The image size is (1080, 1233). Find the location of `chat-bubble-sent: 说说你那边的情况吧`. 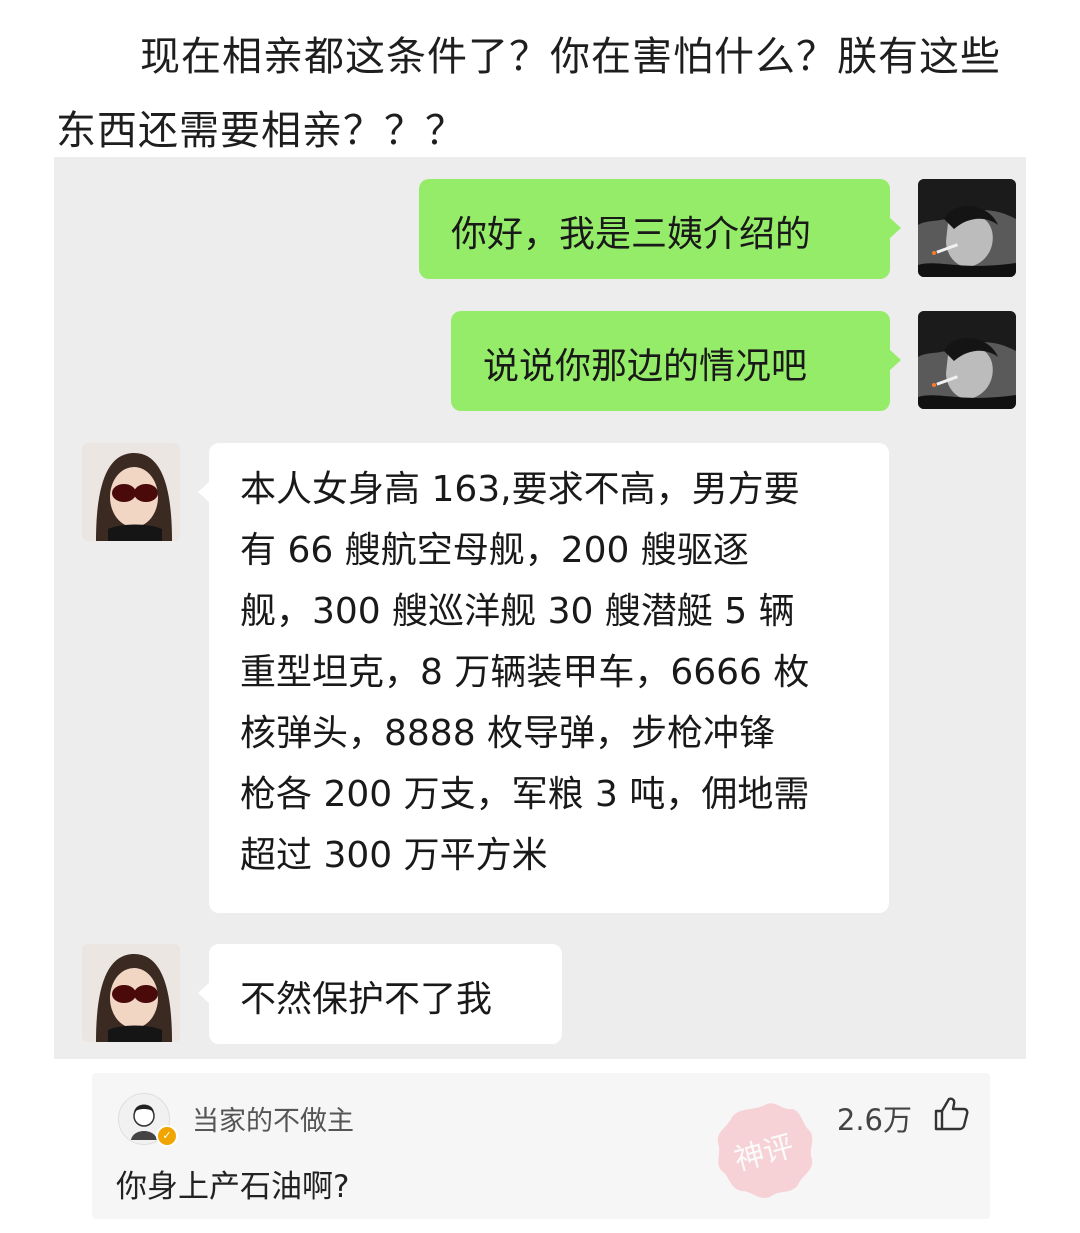

chat-bubble-sent: 说说你那边的情况吧 is located at coordinates (676, 361).